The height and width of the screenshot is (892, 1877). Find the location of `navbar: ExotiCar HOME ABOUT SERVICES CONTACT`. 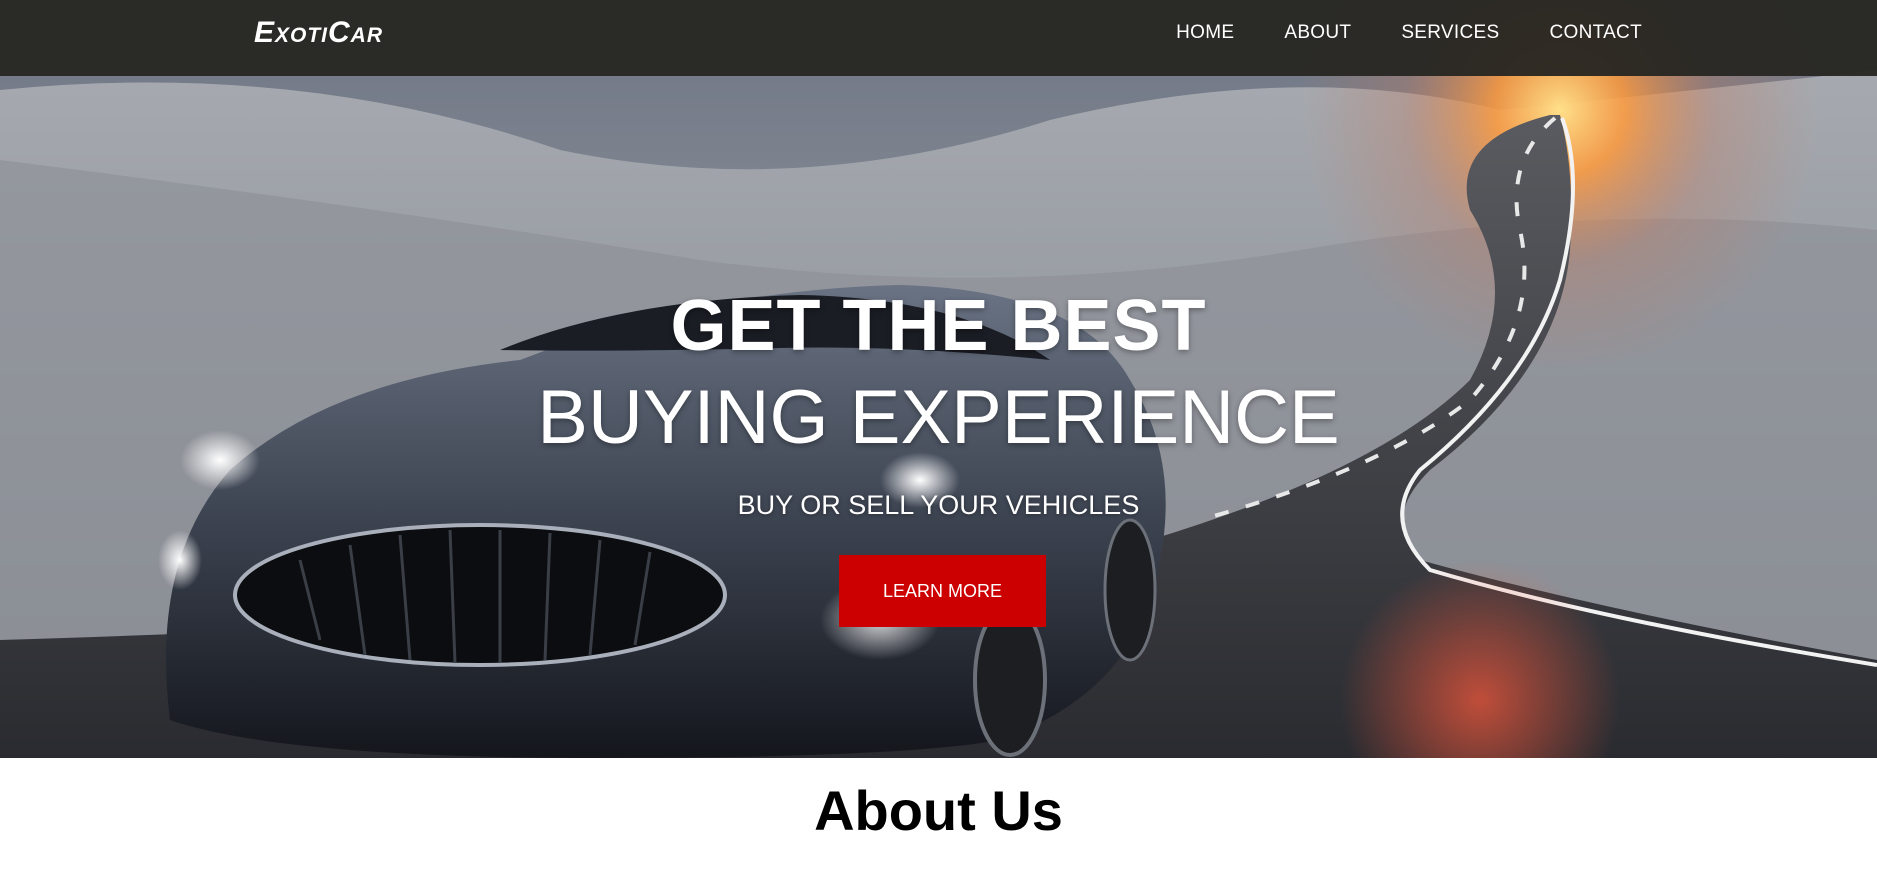

navbar: ExotiCar HOME ABOUT SERVICES CONTACT is located at coordinates (938, 38).